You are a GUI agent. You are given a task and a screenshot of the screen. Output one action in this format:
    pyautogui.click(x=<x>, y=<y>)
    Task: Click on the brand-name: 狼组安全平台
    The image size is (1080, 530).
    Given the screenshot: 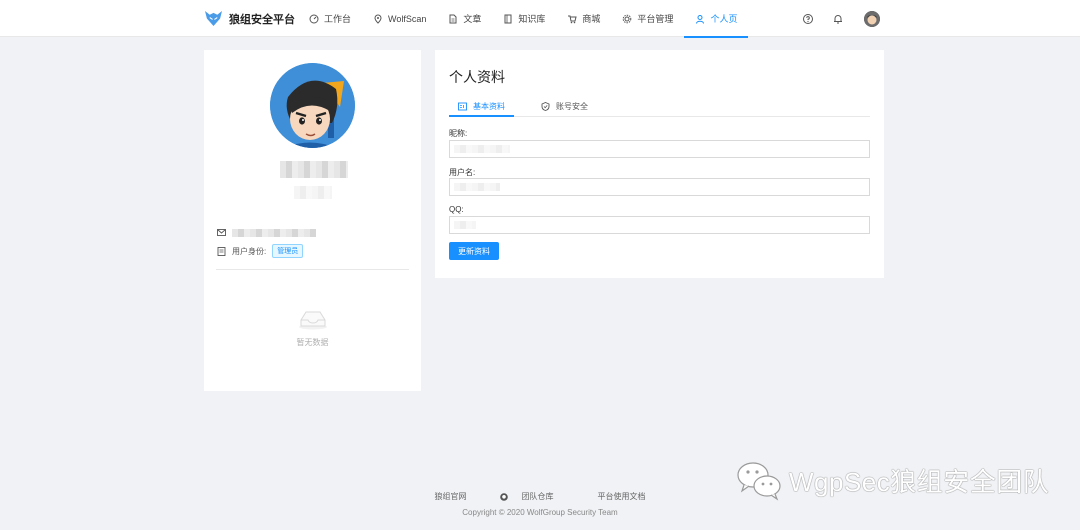 What is the action you would take?
    pyautogui.click(x=262, y=19)
    